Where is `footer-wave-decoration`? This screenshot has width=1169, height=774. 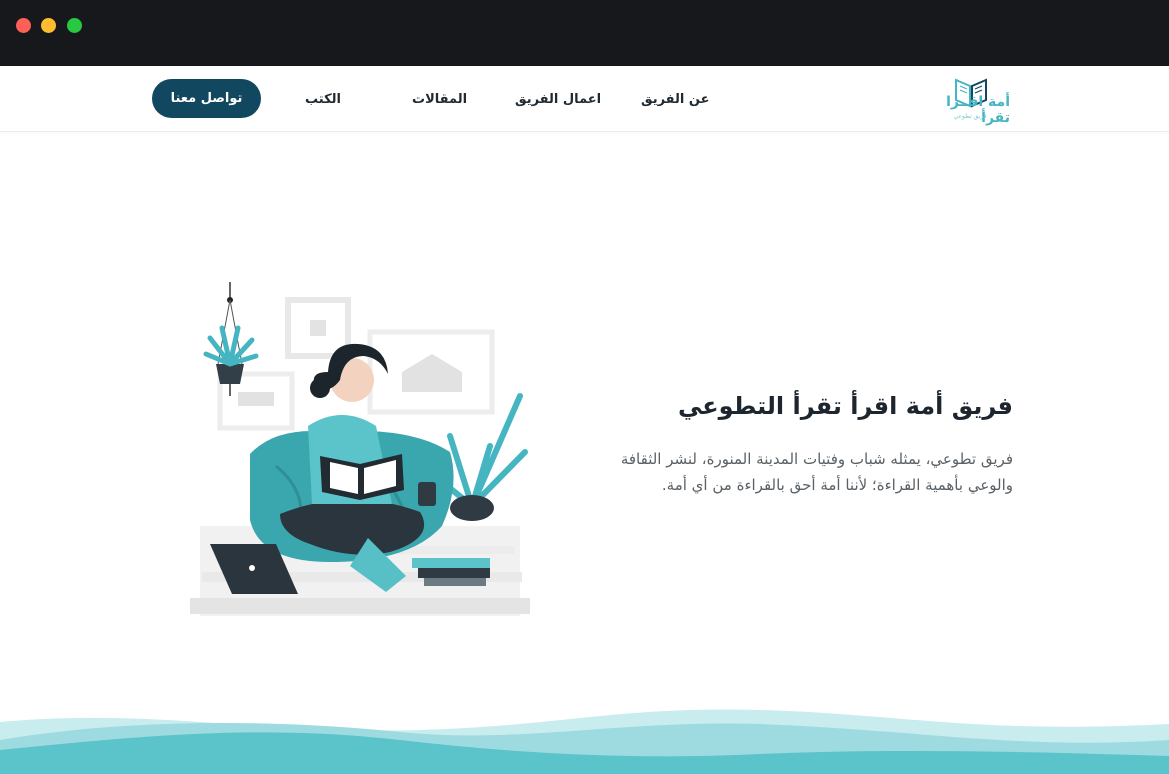 footer-wave-decoration is located at coordinates (584, 741).